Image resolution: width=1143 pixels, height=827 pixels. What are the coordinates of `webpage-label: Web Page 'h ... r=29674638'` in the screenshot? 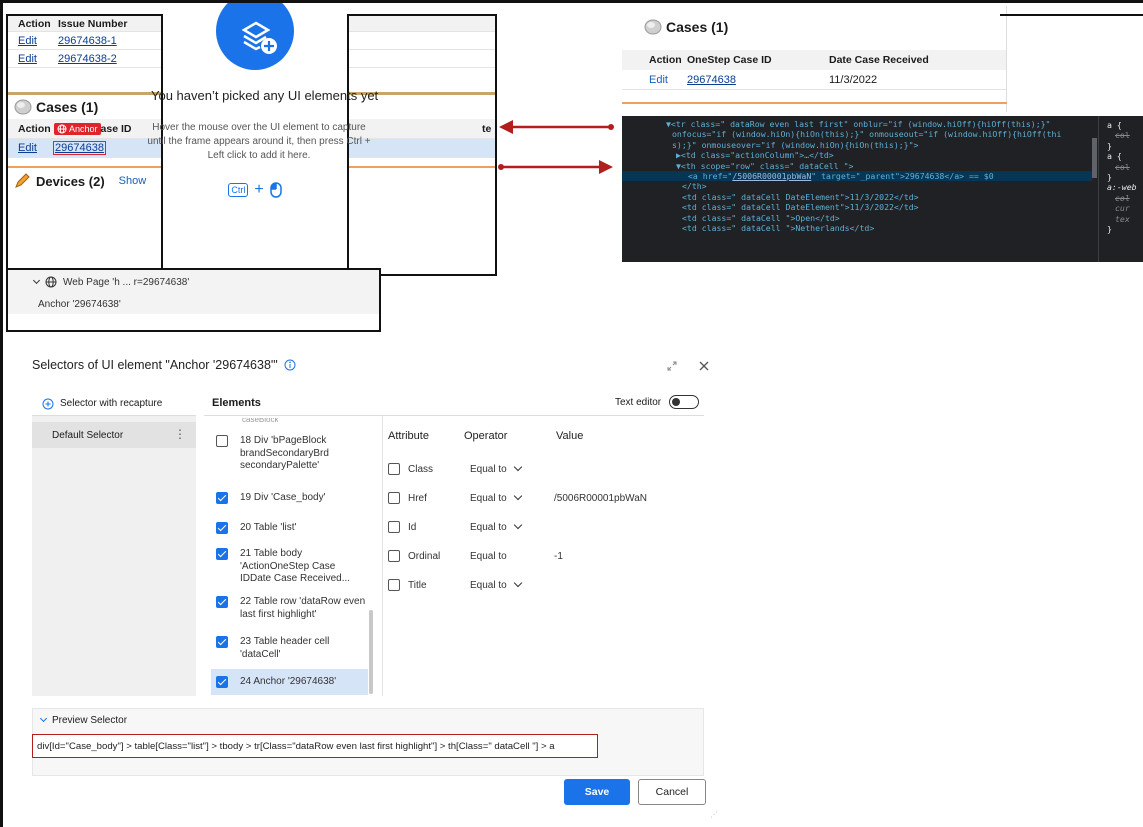 It's located at (126, 282).